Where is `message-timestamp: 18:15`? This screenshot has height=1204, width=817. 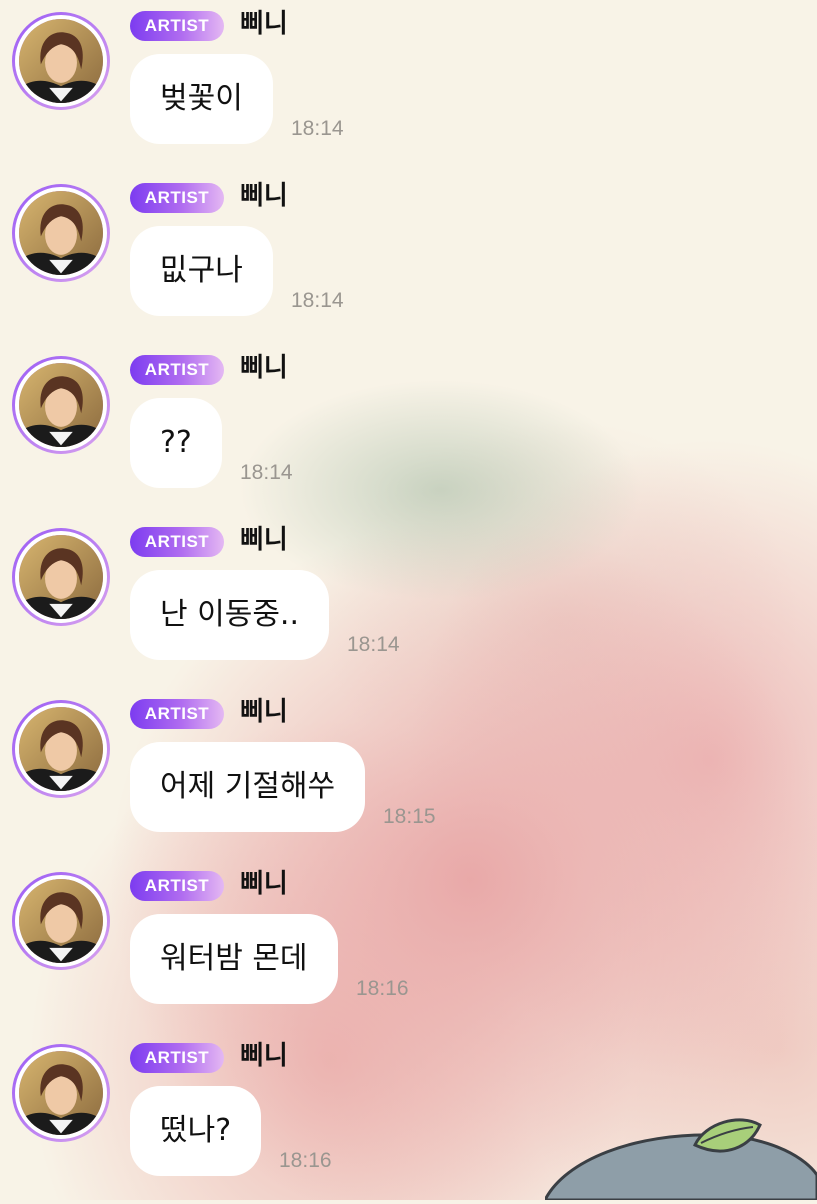
message-timestamp: 18:15 is located at coordinates (409, 816).